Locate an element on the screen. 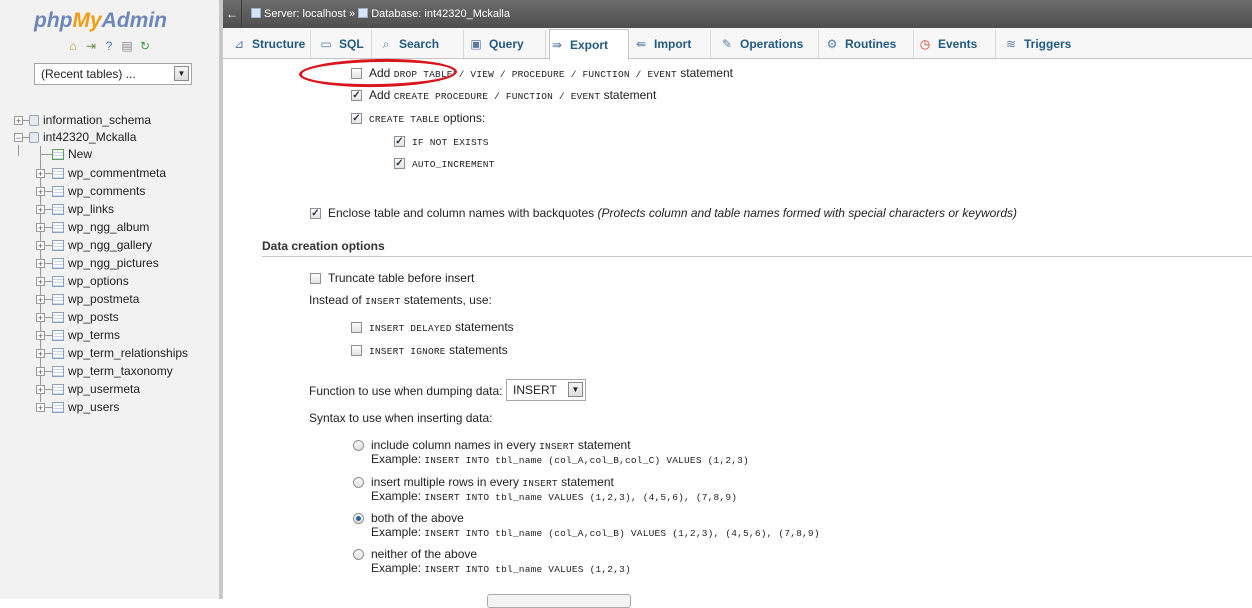  panel-resize-handle is located at coordinates (221, 299).